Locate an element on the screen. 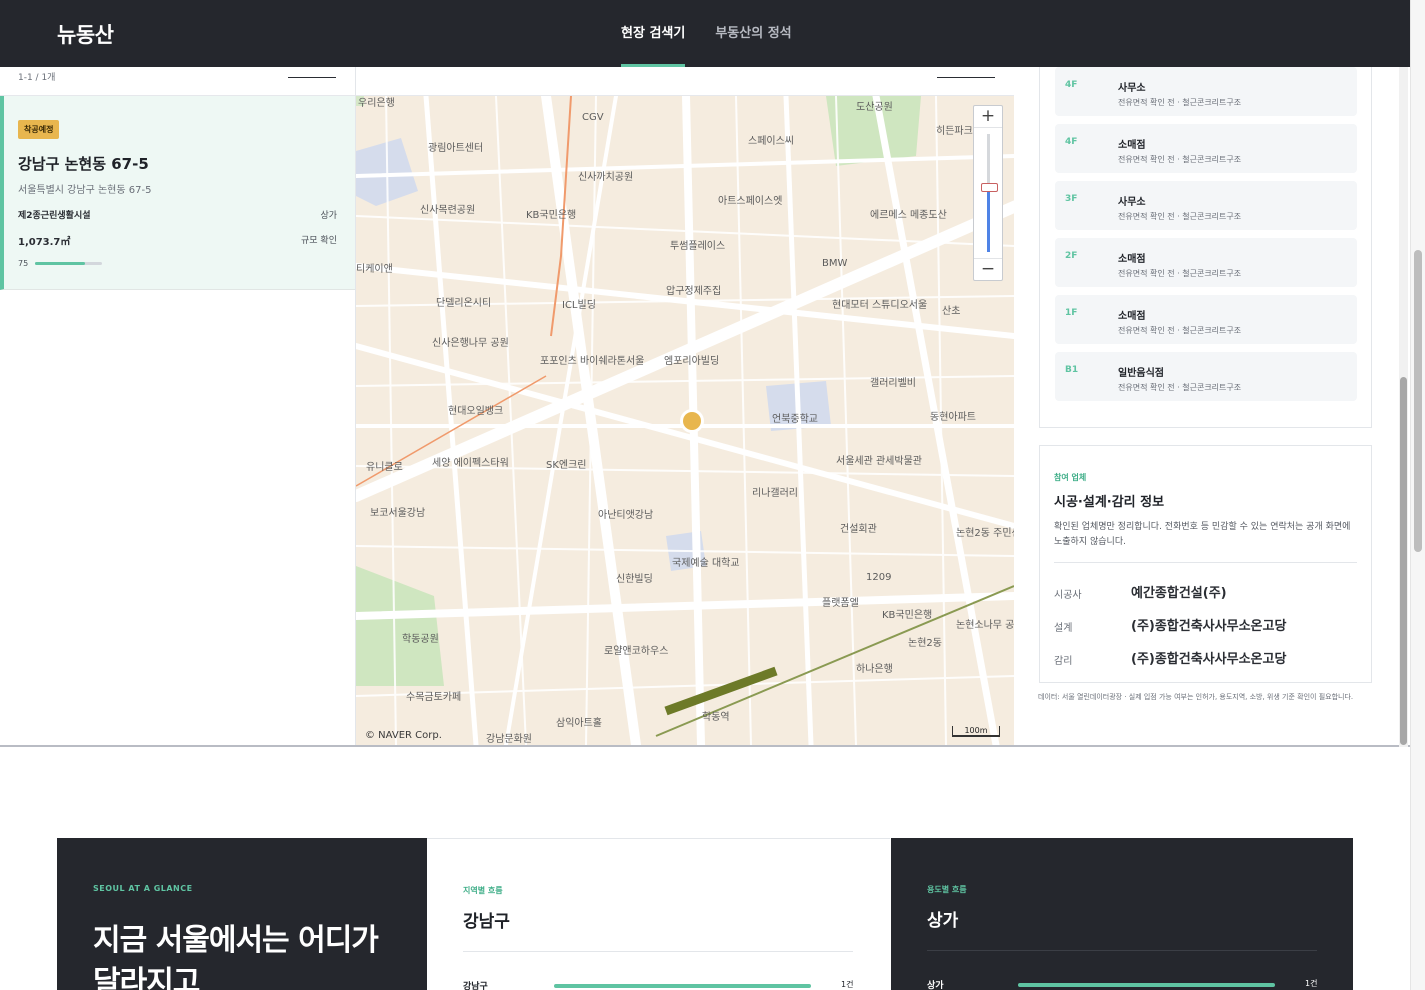 This screenshot has width=1425, height=990. map-place-label: 논현2동 주민센터 is located at coordinates (985, 533).